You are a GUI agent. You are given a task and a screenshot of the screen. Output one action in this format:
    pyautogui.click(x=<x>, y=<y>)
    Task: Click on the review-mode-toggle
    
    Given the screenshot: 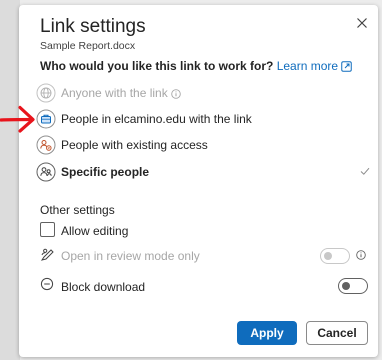 What is the action you would take?
    pyautogui.click(x=335, y=256)
    